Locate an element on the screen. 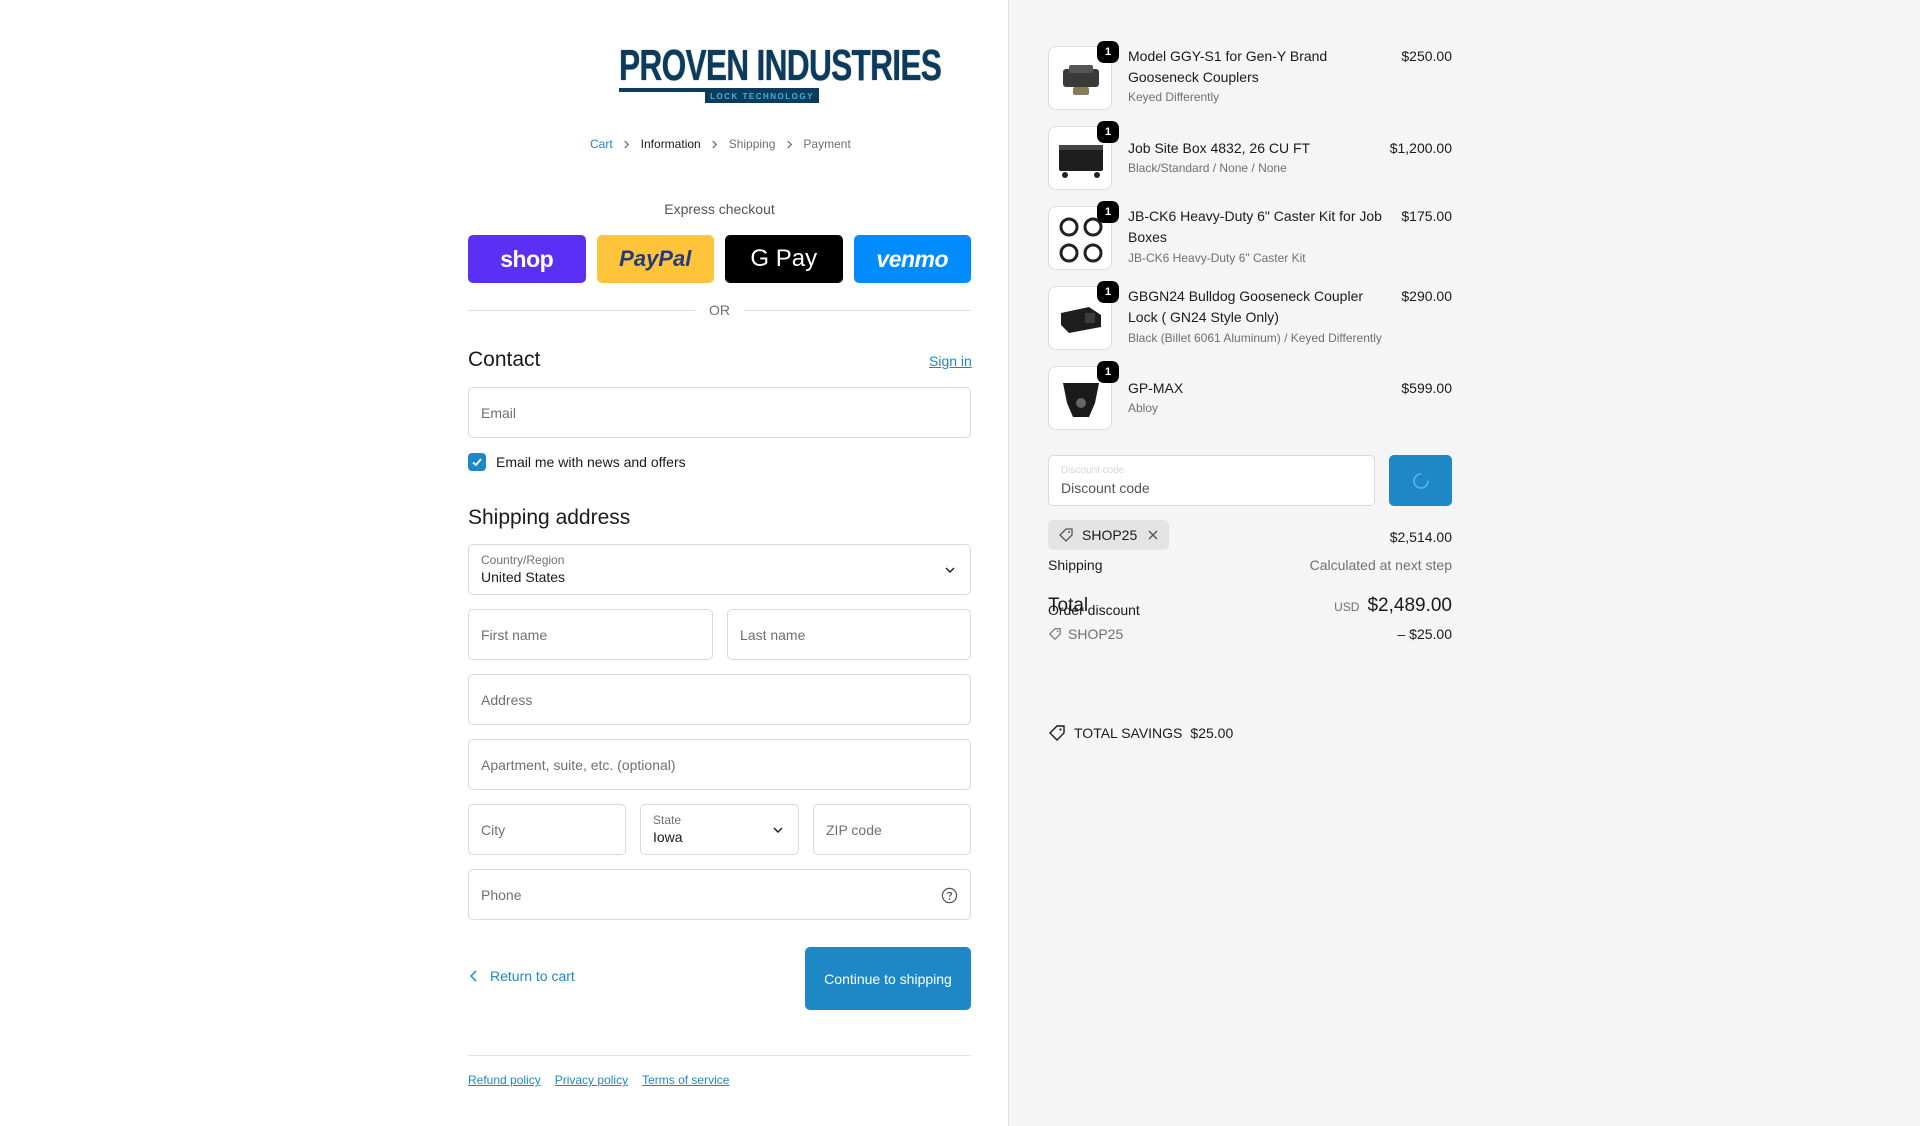 The height and width of the screenshot is (1126, 1920). address-field: Address is located at coordinates (719, 699).